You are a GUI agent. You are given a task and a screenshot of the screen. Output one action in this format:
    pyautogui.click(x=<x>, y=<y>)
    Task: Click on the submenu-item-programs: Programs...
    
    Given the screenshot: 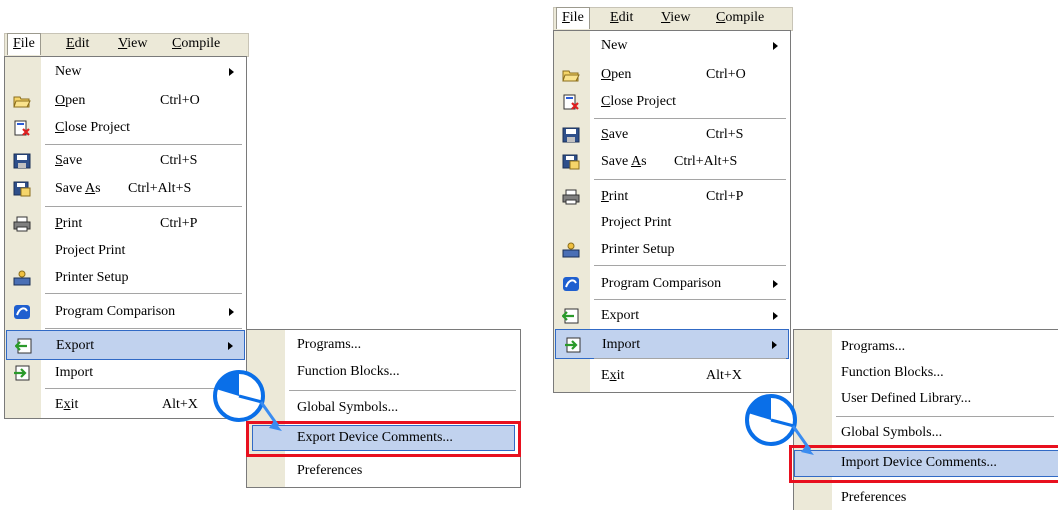 What is the action you would take?
    pyautogui.click(x=383, y=345)
    